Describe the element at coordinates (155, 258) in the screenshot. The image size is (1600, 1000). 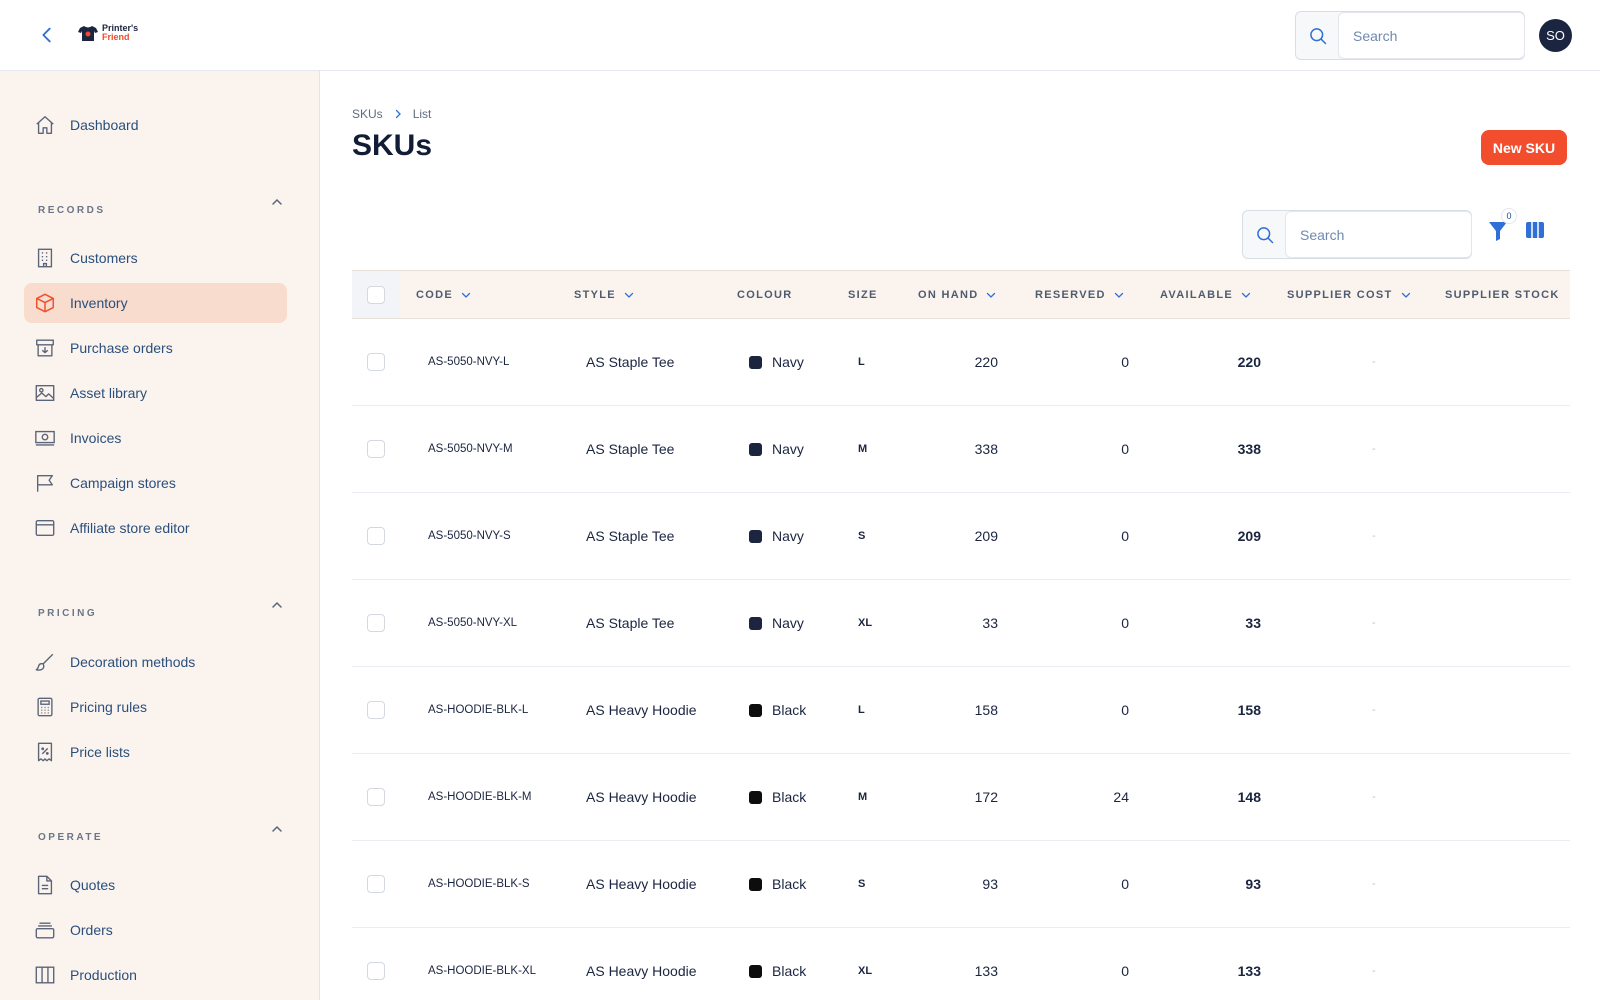
I see `sidebar-item-customers: Customers` at that location.